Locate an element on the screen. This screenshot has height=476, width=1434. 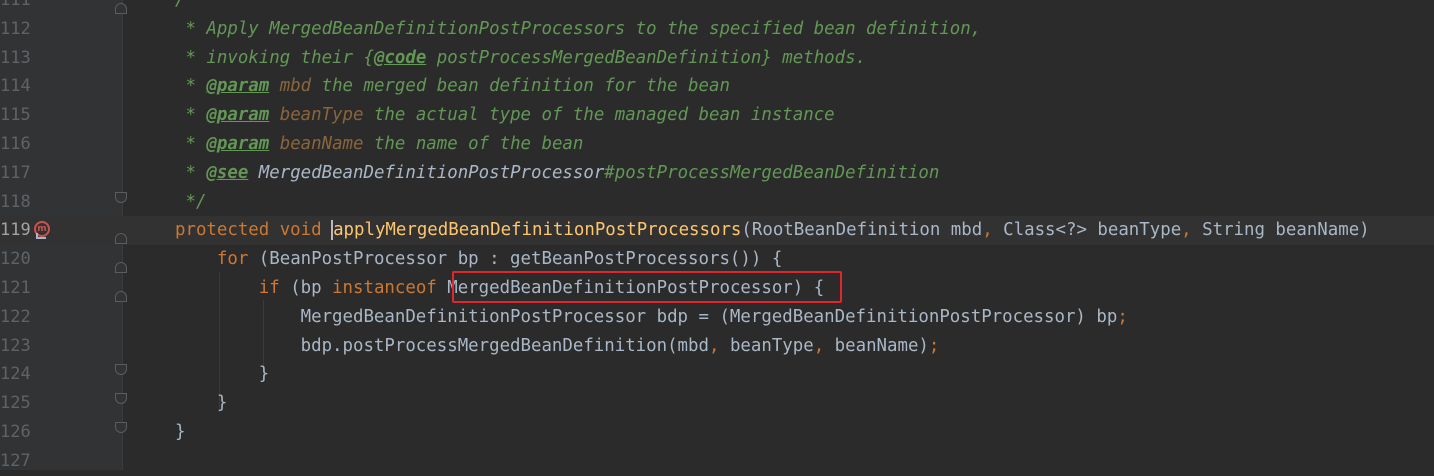
code-token: bdp.postProcessMergedBeanDefinition(mbd is located at coordinates (442, 345).